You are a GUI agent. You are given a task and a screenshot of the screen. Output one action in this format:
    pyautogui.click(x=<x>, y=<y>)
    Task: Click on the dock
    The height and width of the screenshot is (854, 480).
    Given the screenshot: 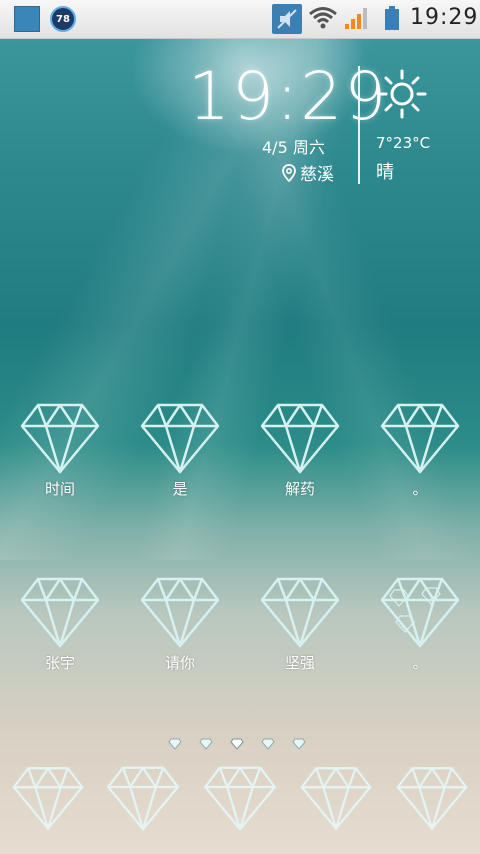 What is the action you would take?
    pyautogui.click(x=240, y=800)
    